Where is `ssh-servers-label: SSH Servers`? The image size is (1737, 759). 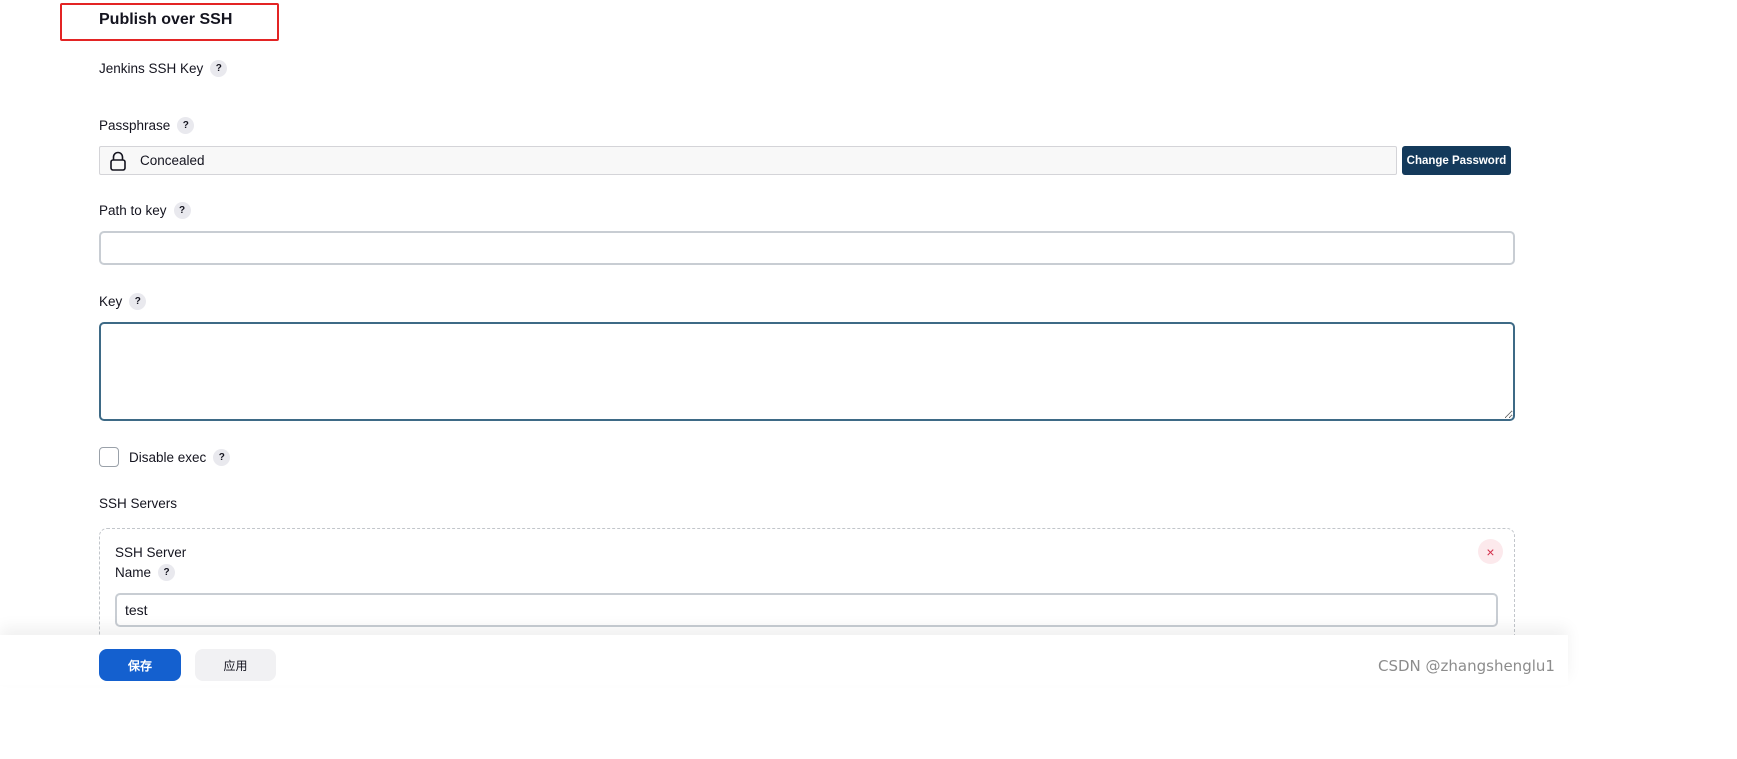
ssh-servers-label: SSH Servers is located at coordinates (138, 503).